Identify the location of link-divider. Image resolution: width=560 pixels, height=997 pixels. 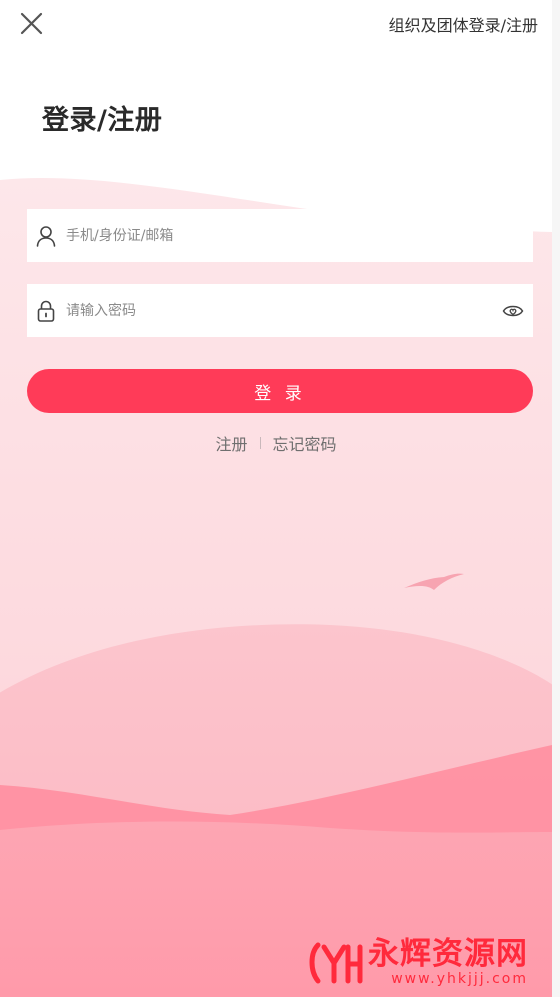
(260, 443).